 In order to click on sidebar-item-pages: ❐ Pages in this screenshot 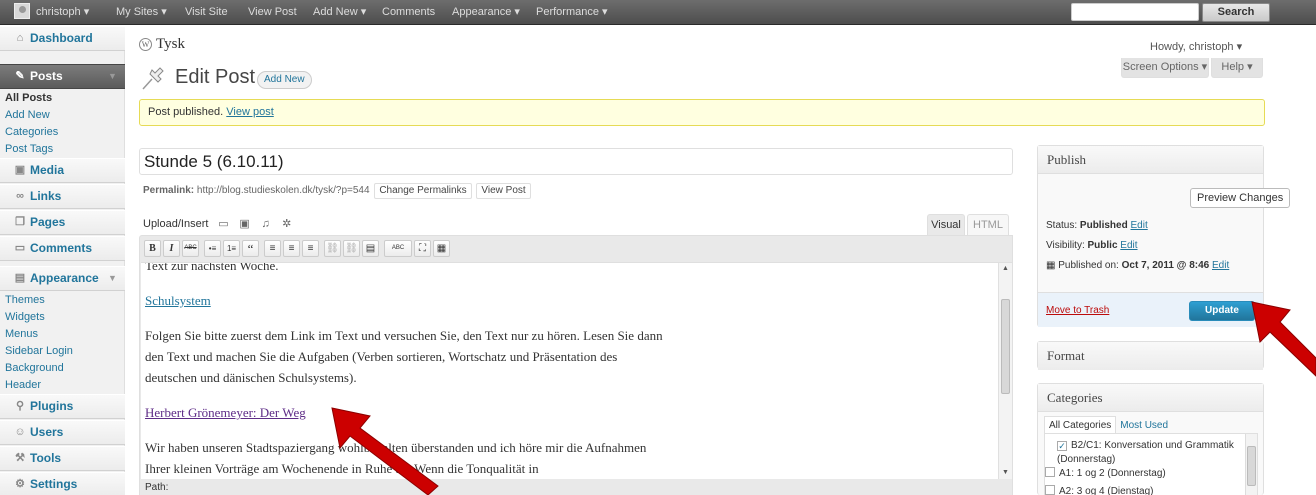, I will do `click(62, 222)`.